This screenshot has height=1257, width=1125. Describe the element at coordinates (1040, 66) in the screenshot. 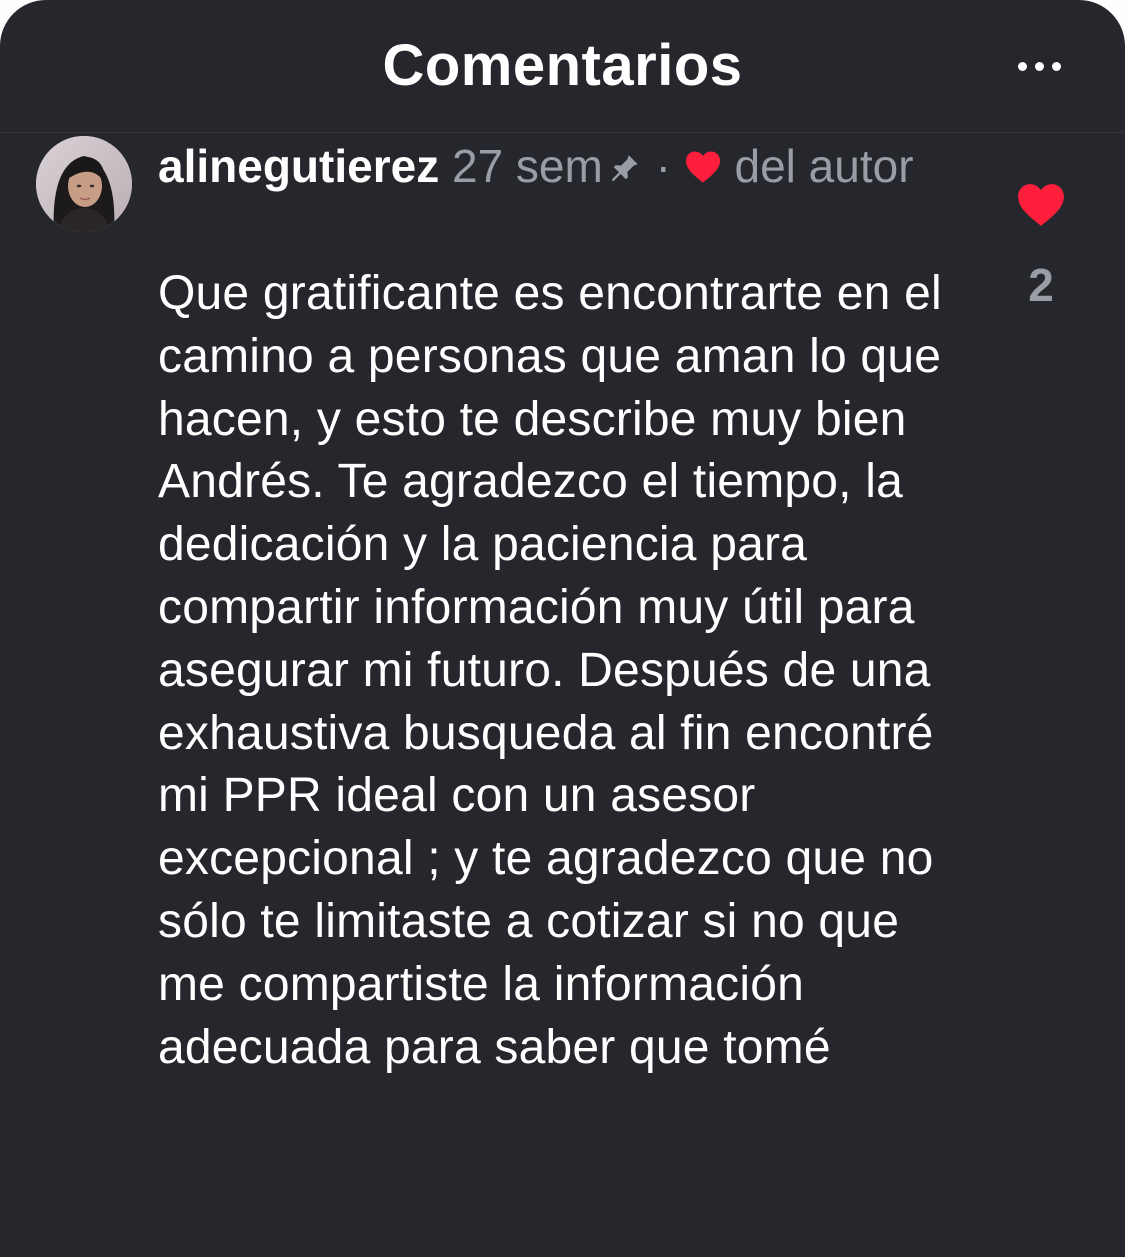

I see `more-options-button` at that location.